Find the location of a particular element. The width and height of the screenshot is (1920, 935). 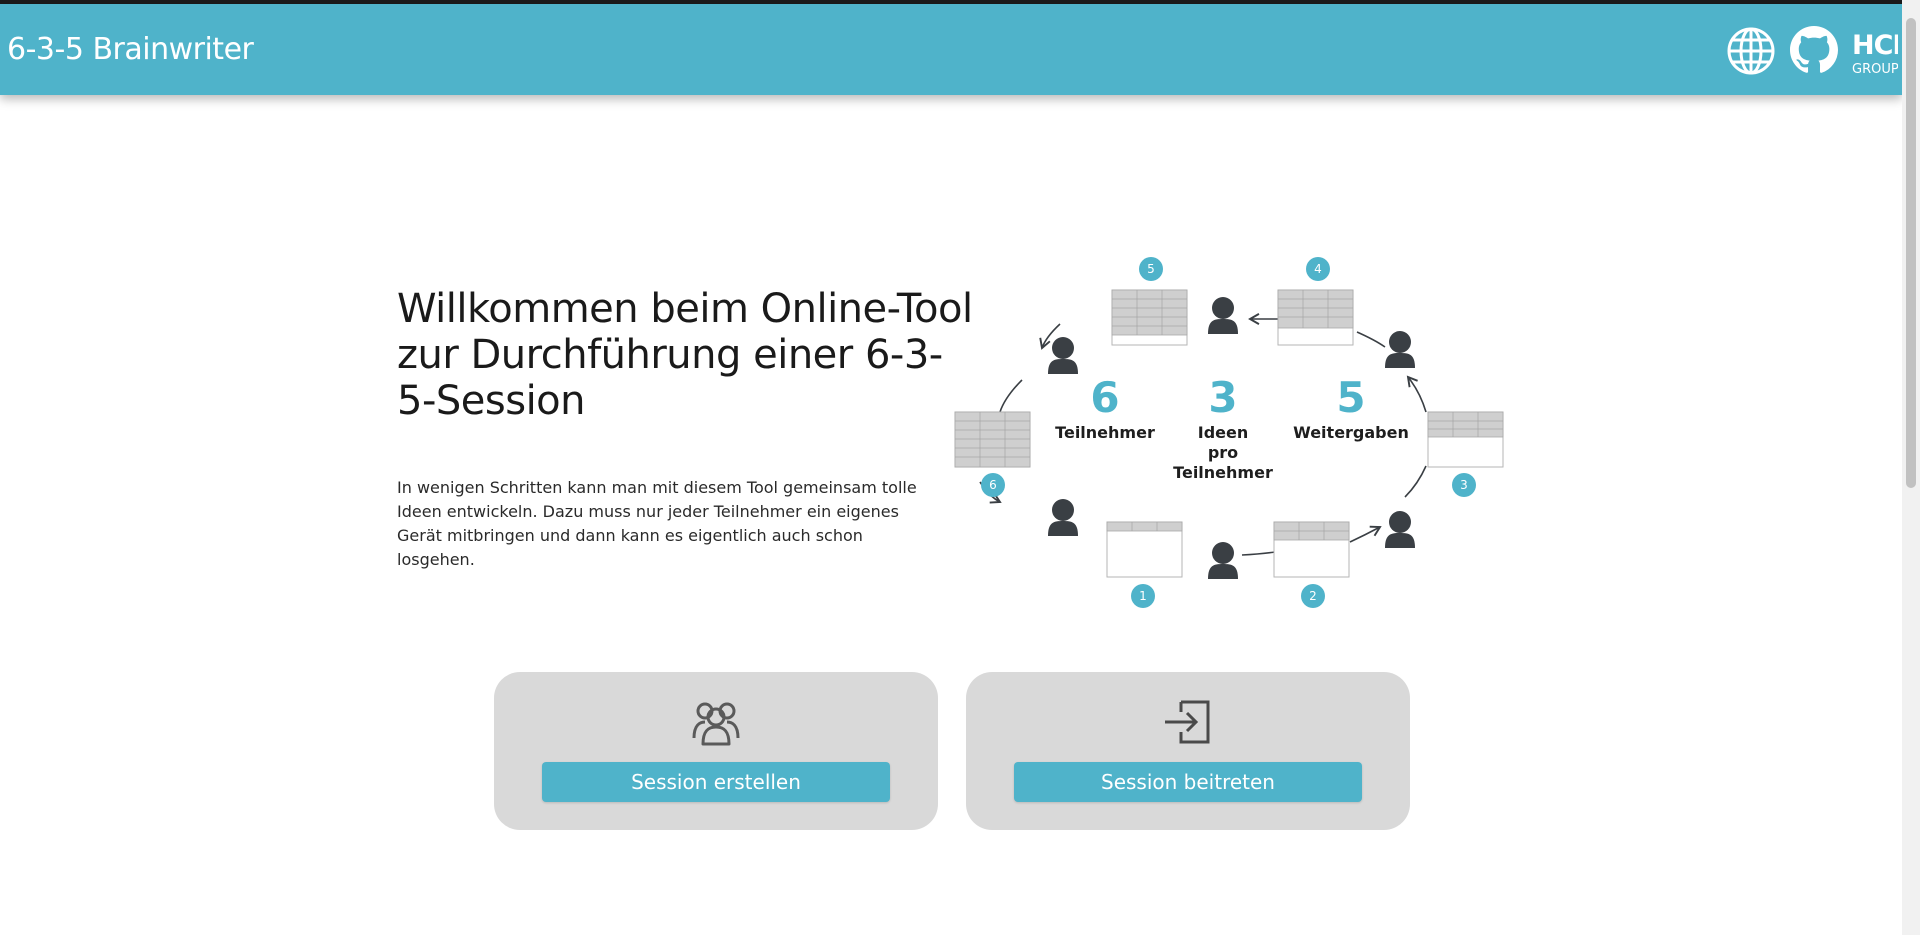

stat-label: Weitergaben is located at coordinates (1351, 432).